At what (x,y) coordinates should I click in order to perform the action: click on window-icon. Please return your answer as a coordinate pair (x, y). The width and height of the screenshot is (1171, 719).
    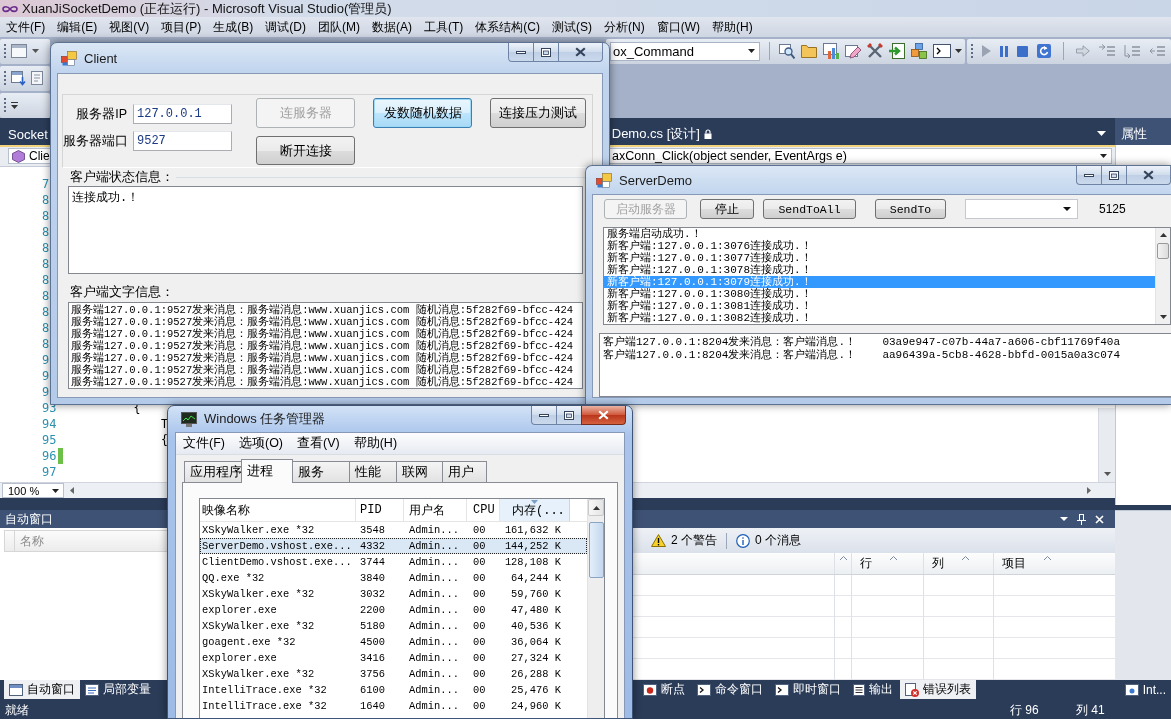
    Looking at the image, I should click on (19, 51).